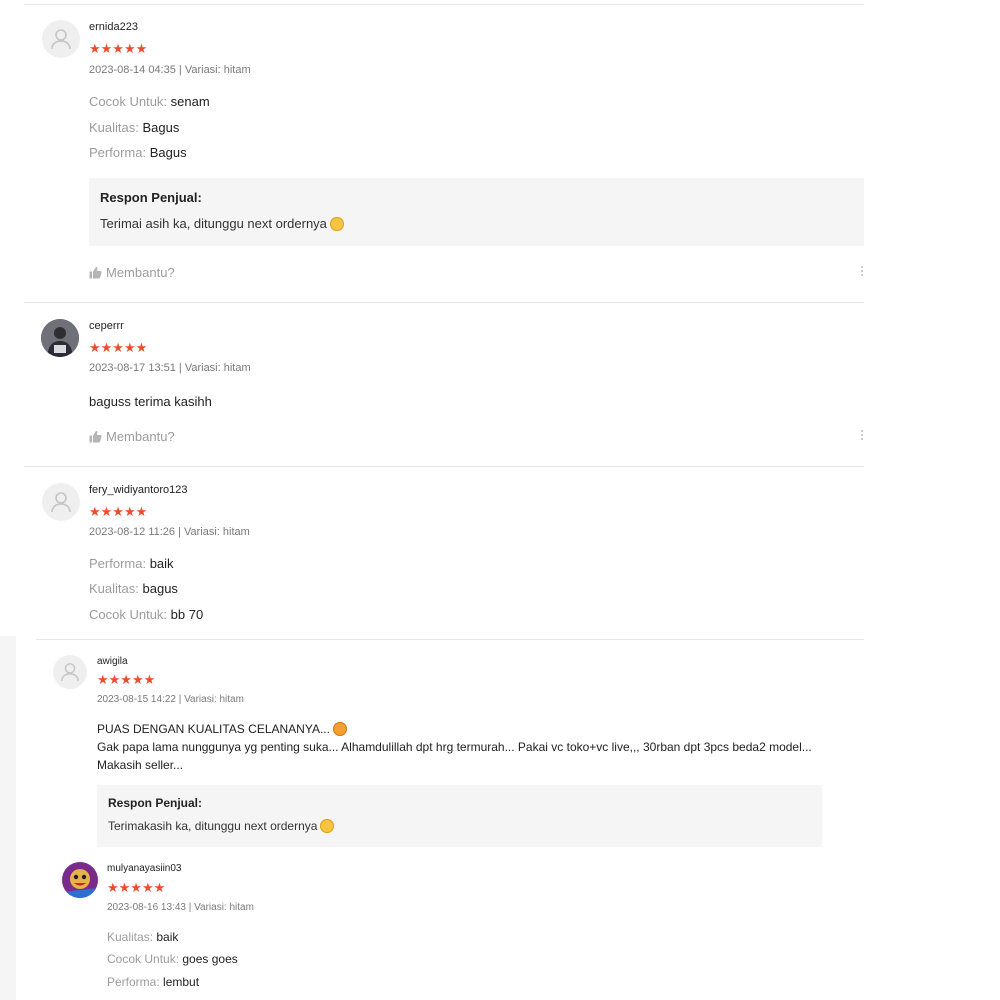 This screenshot has height=1000, width=1000. What do you see at coordinates (190, 101) in the screenshot?
I see `attribute-value: senam` at bounding box center [190, 101].